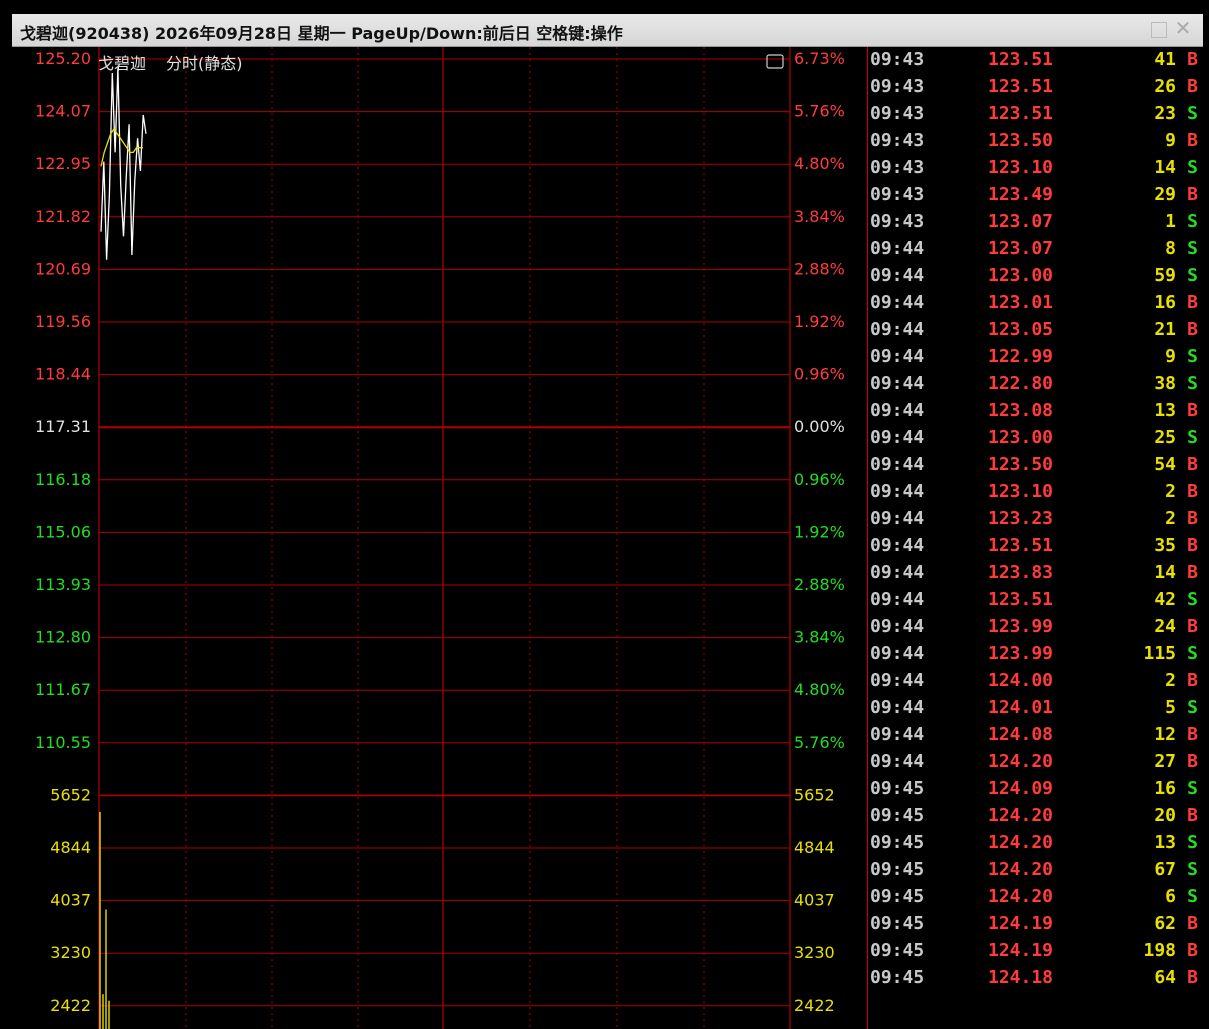  Describe the element at coordinates (814, 952) in the screenshot. I see `volume-axis-label: 3230` at that location.